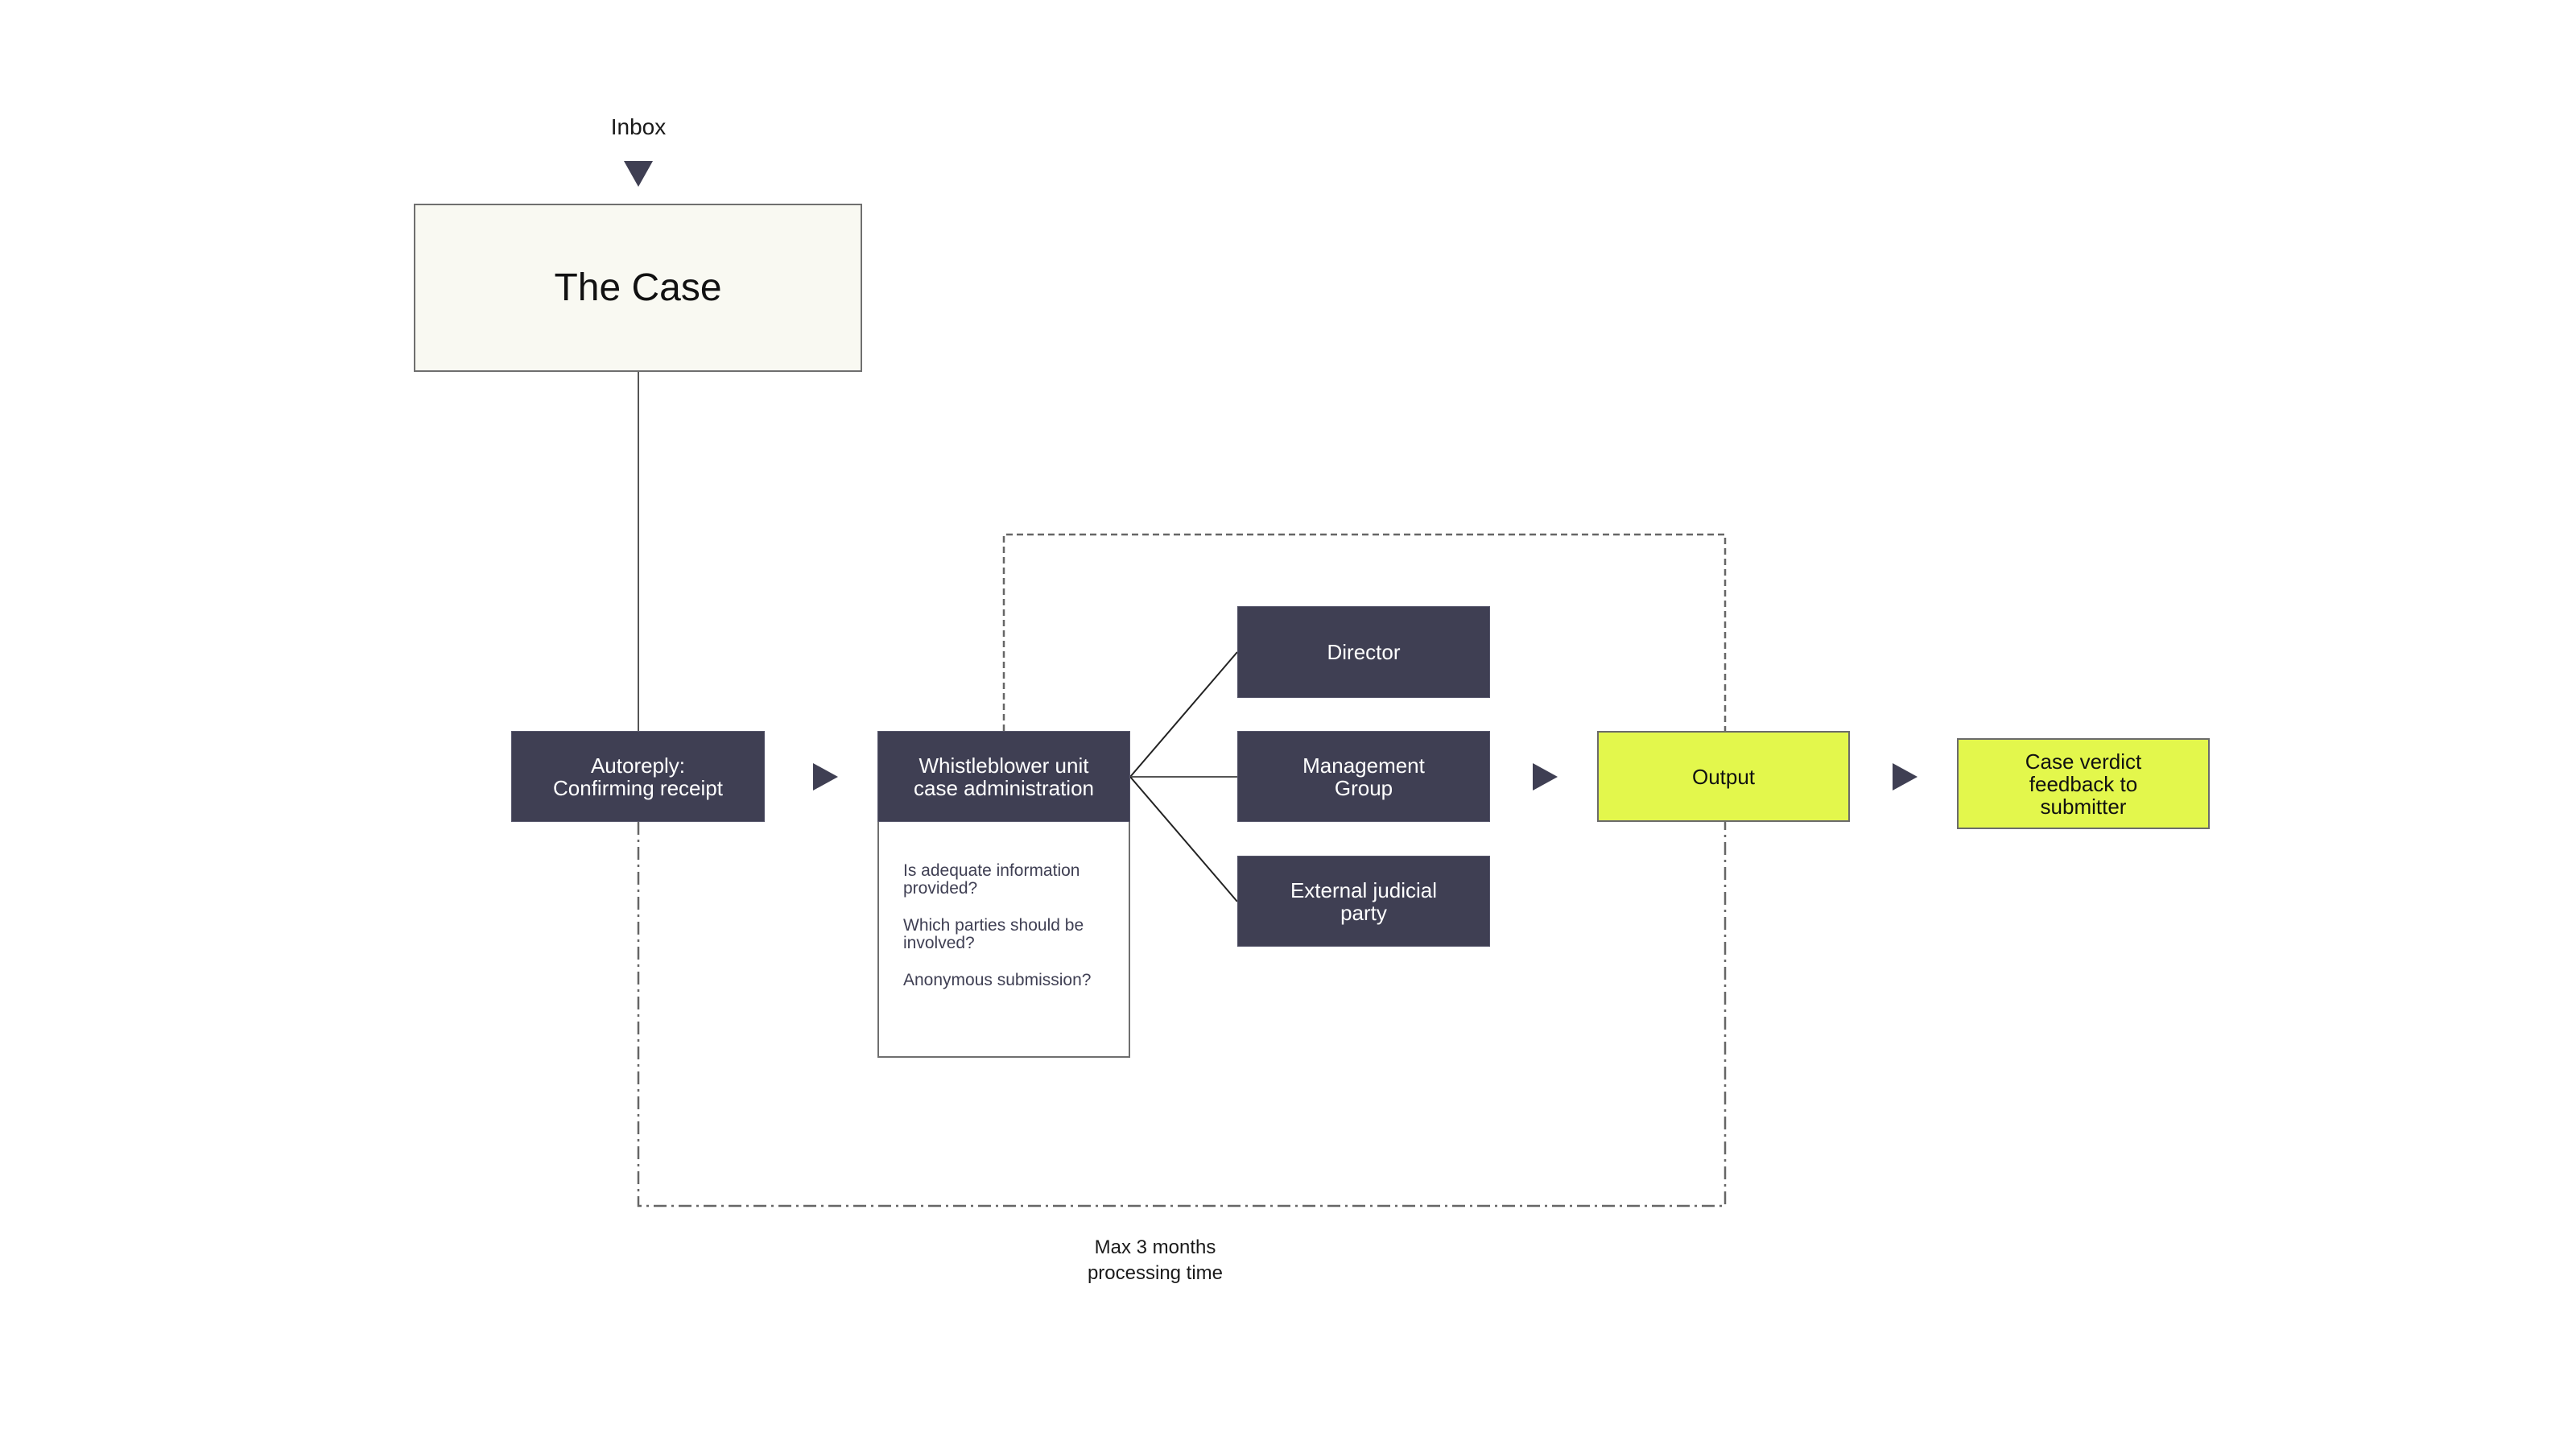  Describe the element at coordinates (1363, 776) in the screenshot. I see `party-management-box: Management Group` at that location.